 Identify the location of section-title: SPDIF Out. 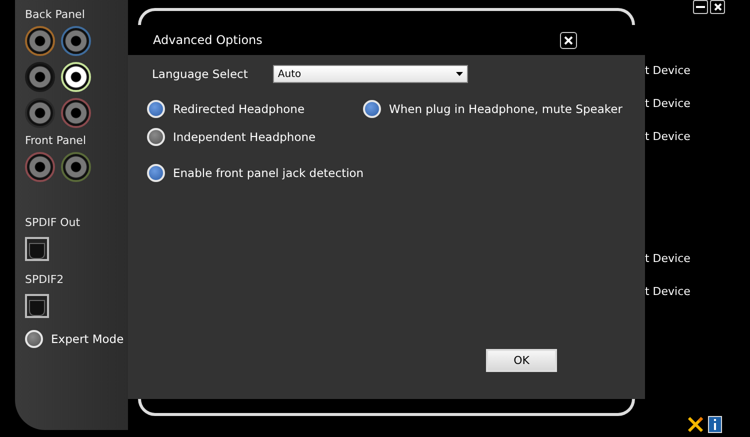
(53, 223).